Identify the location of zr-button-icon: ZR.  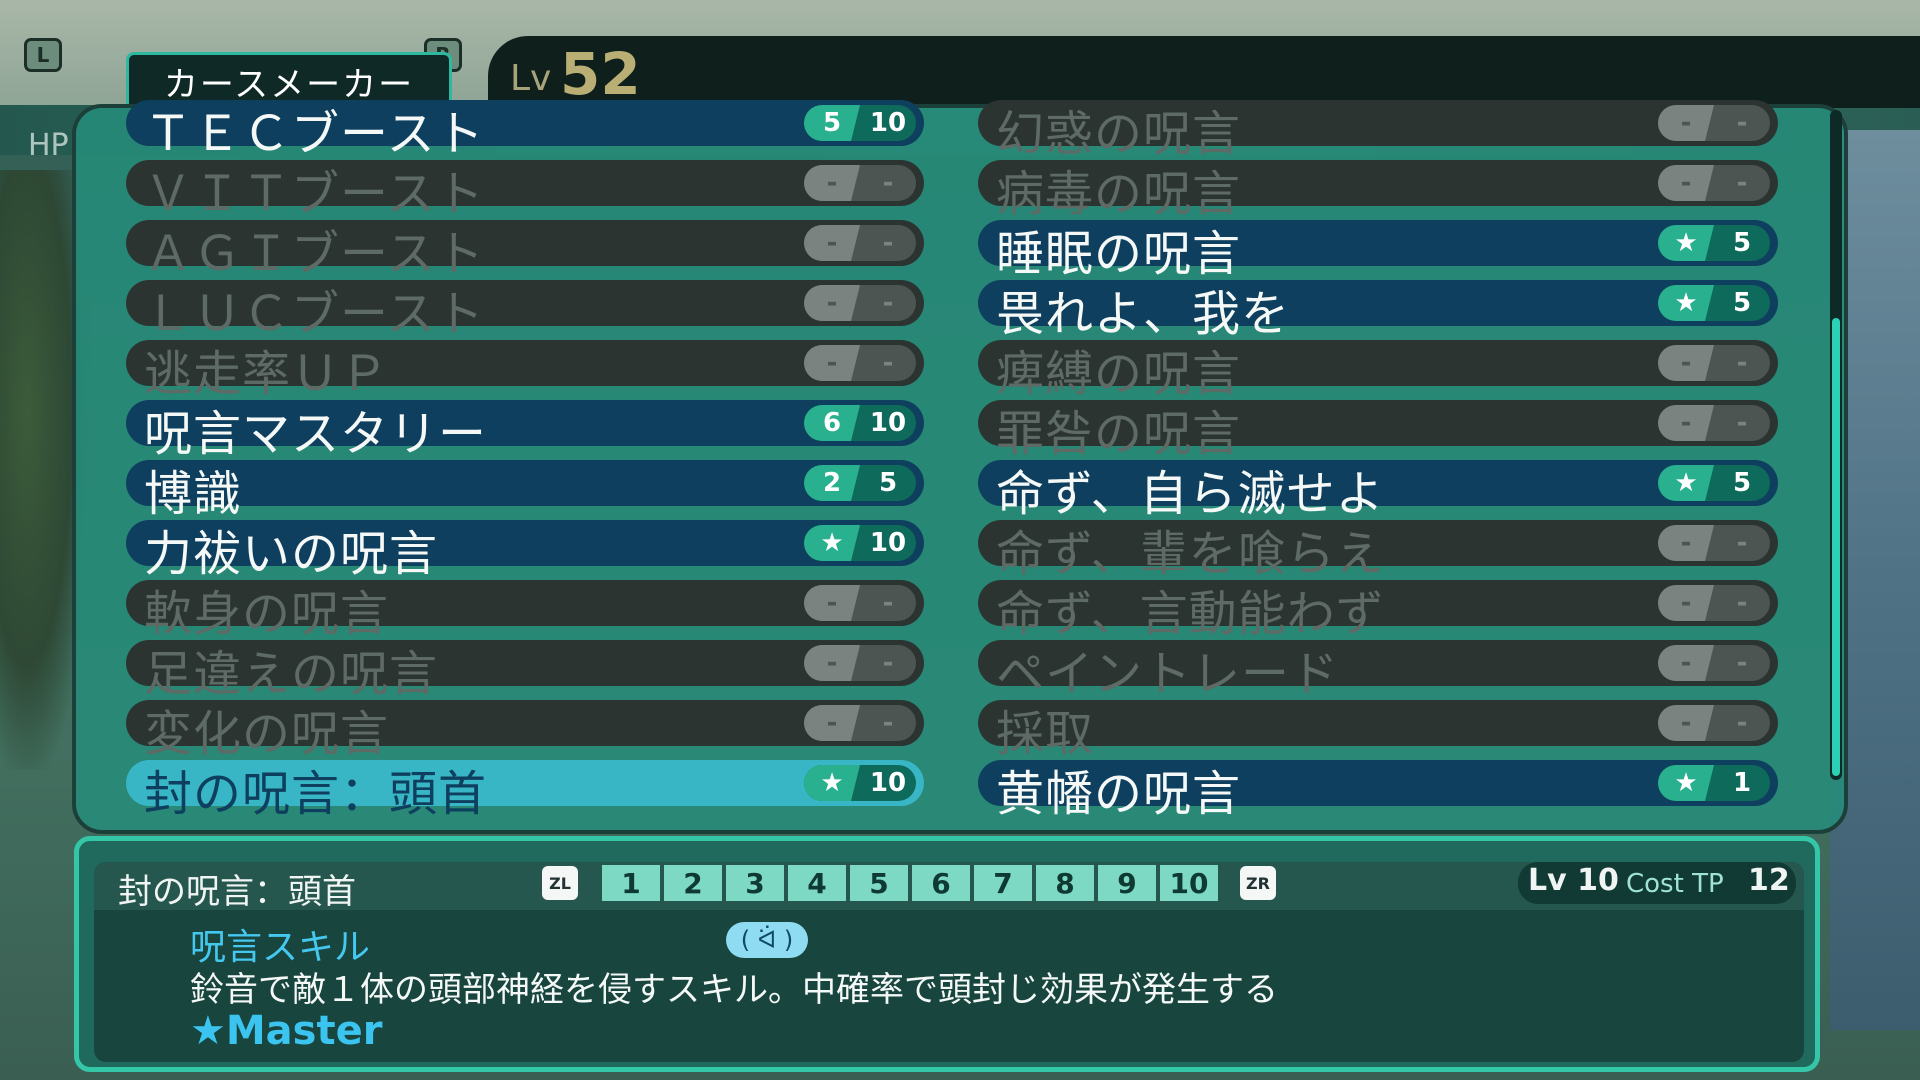
(1258, 883).